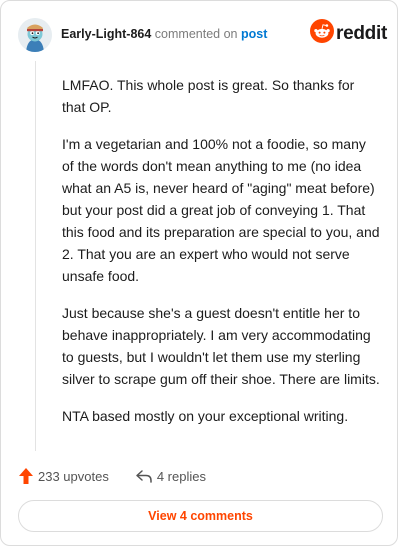  I want to click on upvote-count: 233 upvotes, so click(73, 476).